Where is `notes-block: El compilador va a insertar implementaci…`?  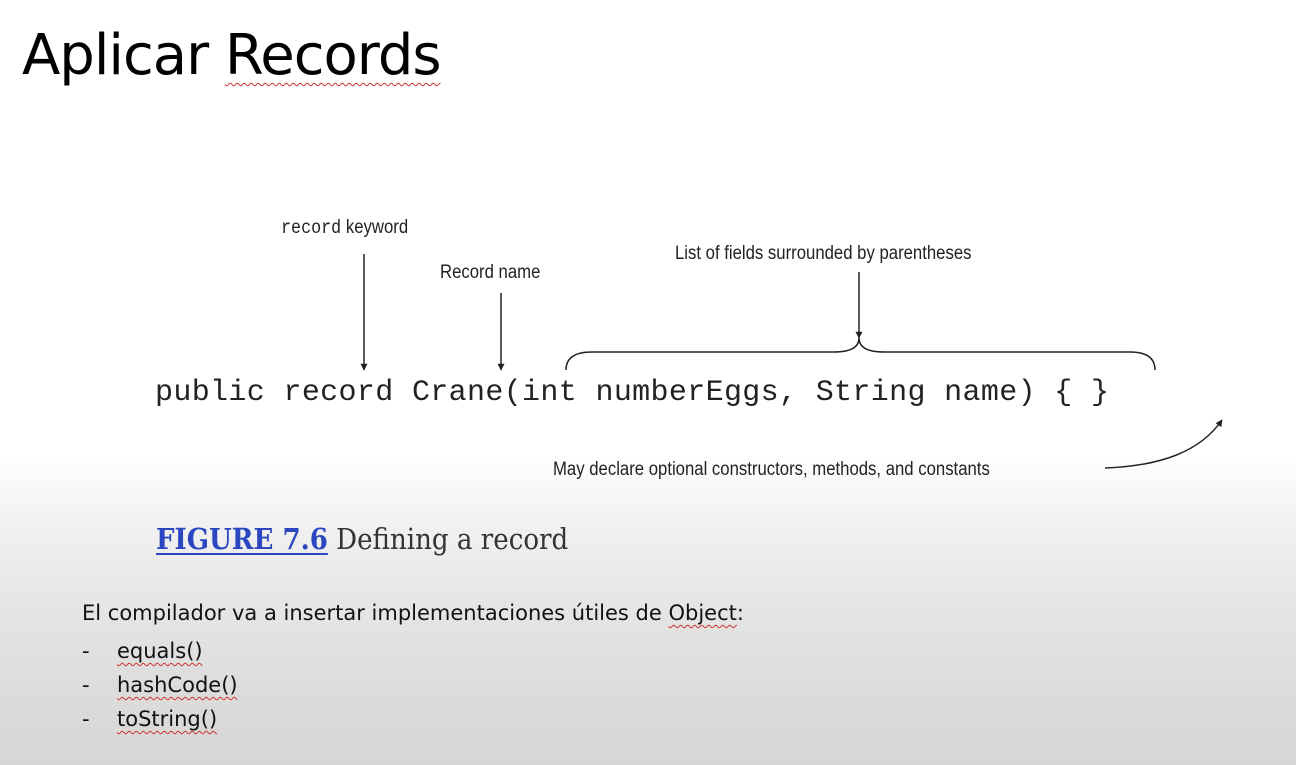
notes-block: El compilador va a insertar implementaci… is located at coordinates (413, 667).